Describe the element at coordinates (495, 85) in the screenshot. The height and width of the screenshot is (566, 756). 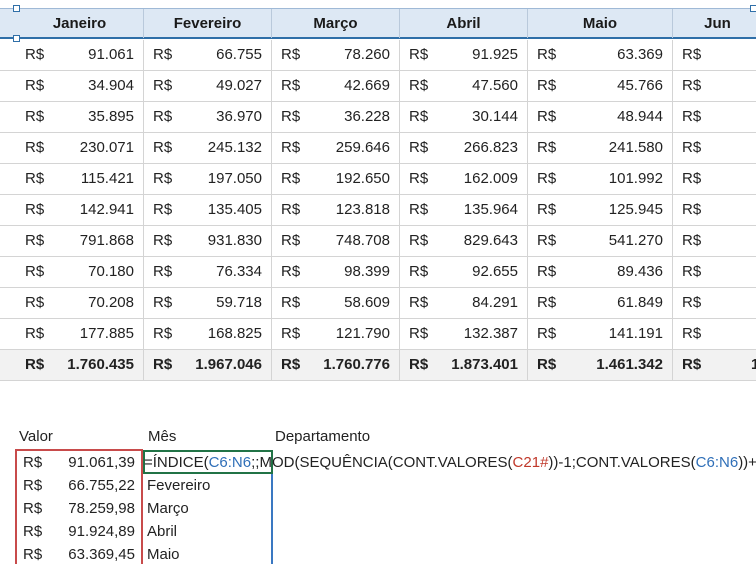
I see `cell-value: 47.560` at that location.